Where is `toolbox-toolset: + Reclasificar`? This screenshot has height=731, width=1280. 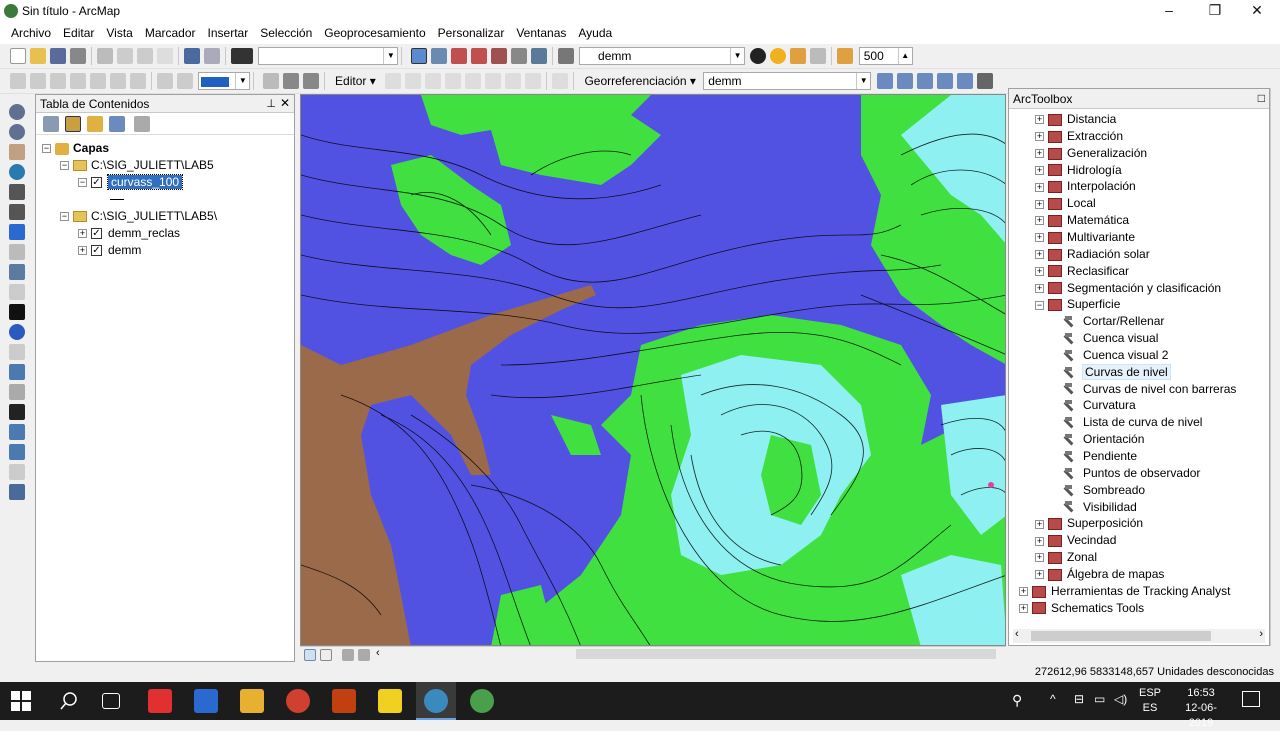
toolbox-toolset: + Reclasificar is located at coordinates (1082, 271).